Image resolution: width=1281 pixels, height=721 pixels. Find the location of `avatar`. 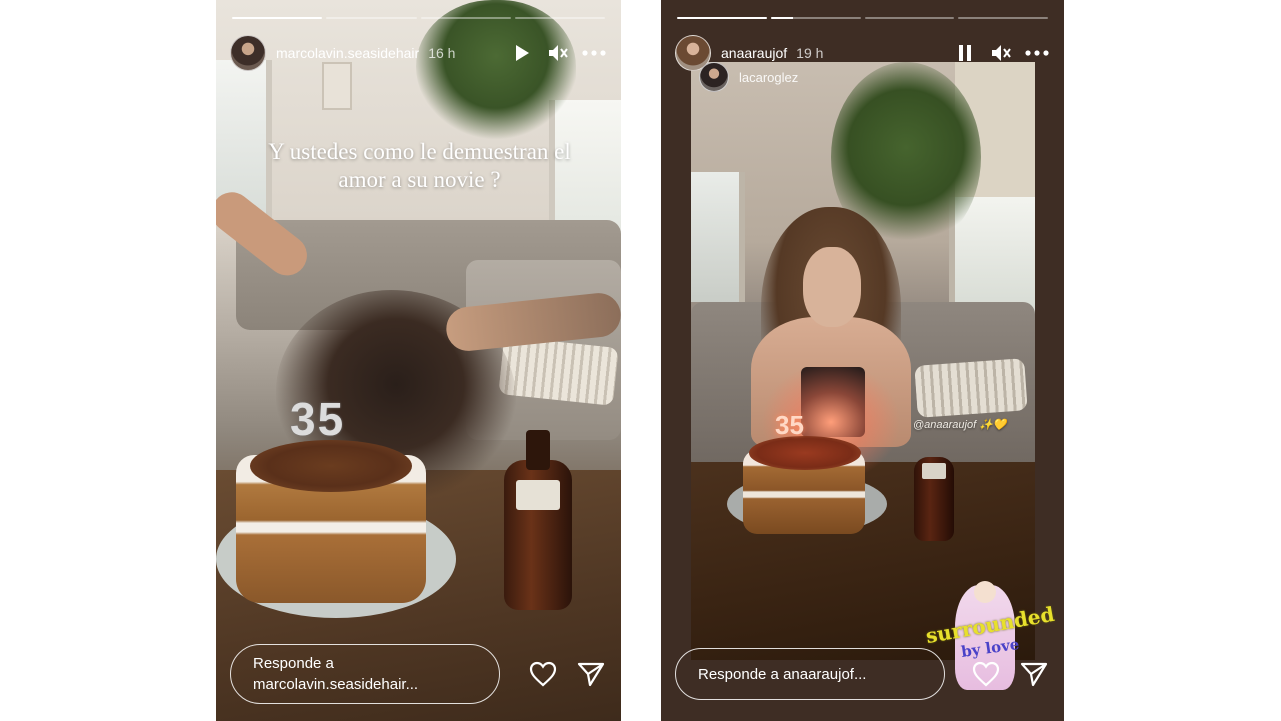

avatar is located at coordinates (248, 53).